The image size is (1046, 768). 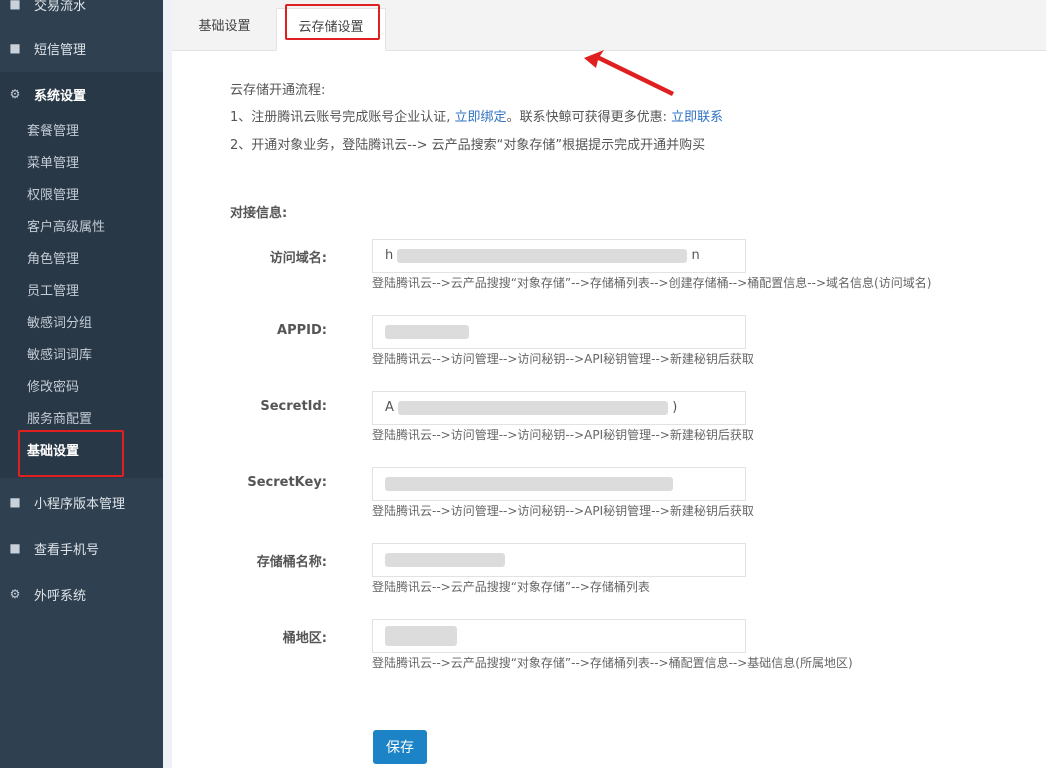 I want to click on secretid-input: A ), so click(x=559, y=408).